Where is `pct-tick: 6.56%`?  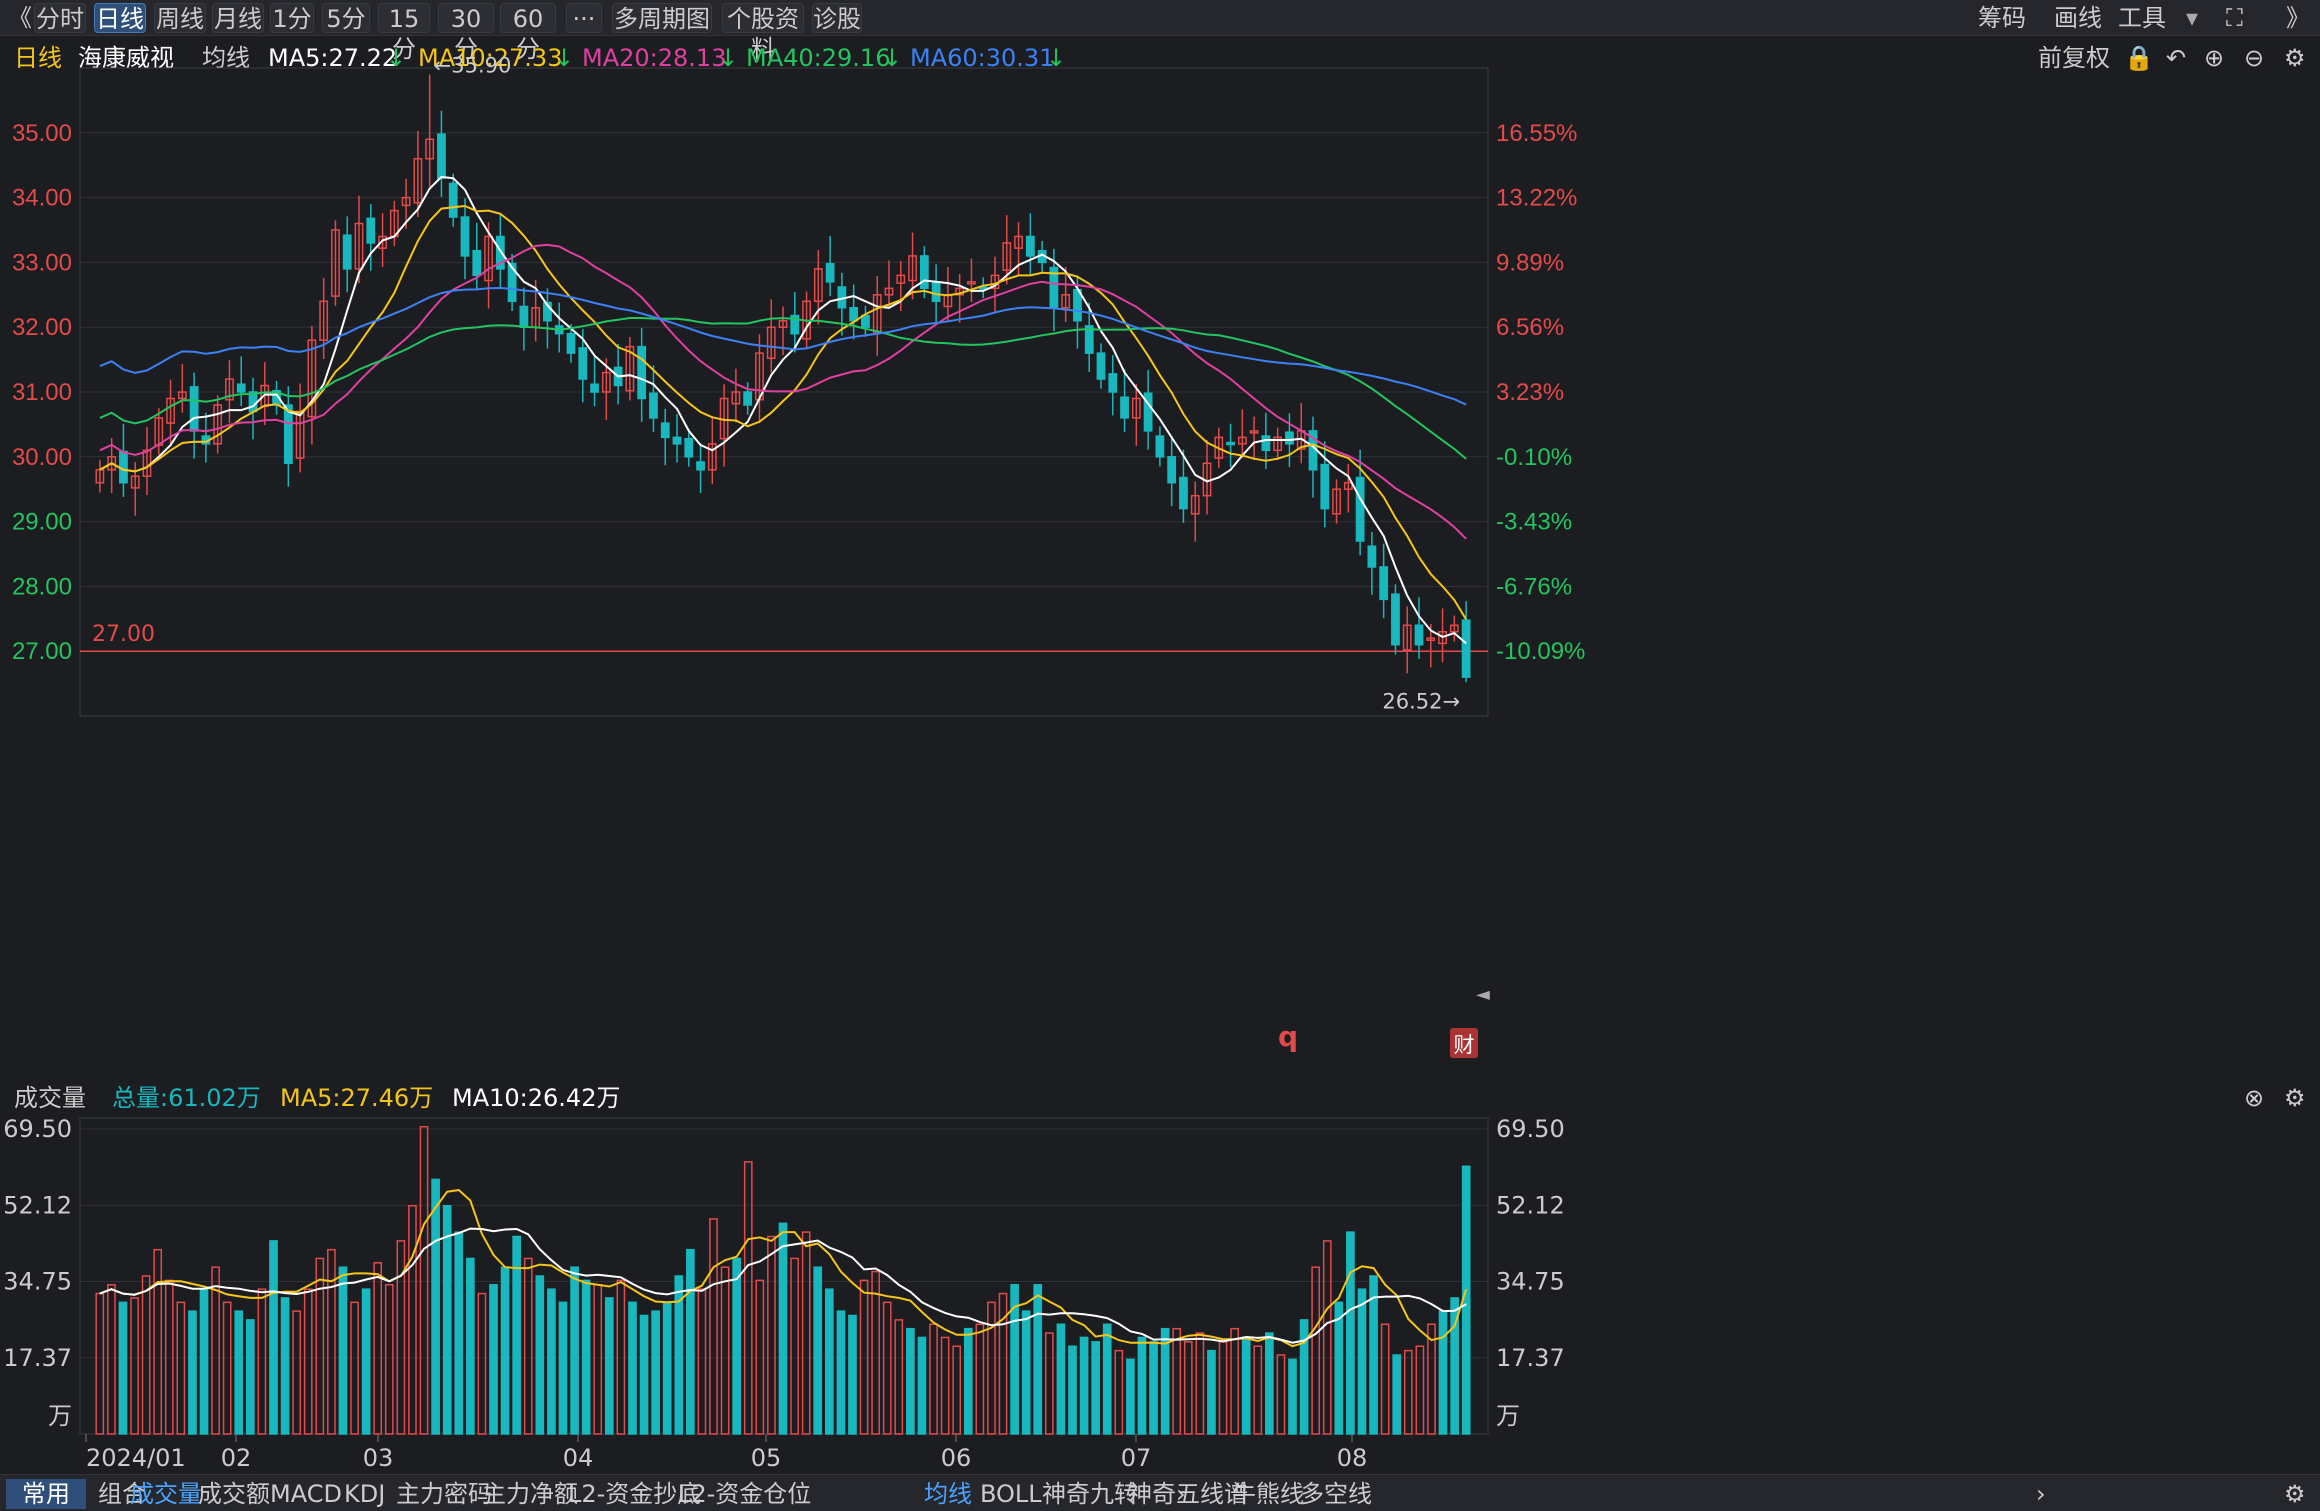 pct-tick: 6.56% is located at coordinates (1530, 327).